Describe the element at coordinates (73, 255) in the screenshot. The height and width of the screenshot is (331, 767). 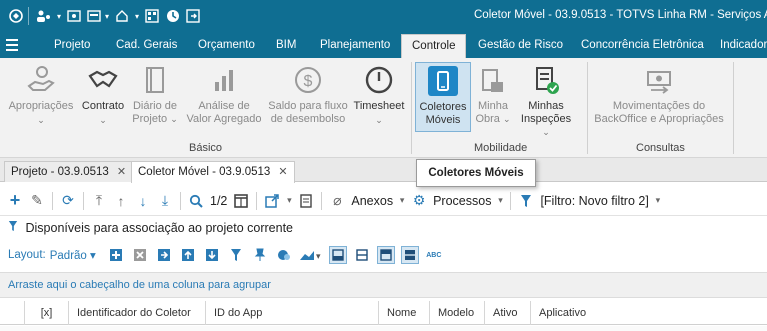
I see `layout-selector: Padrão ▾` at that location.